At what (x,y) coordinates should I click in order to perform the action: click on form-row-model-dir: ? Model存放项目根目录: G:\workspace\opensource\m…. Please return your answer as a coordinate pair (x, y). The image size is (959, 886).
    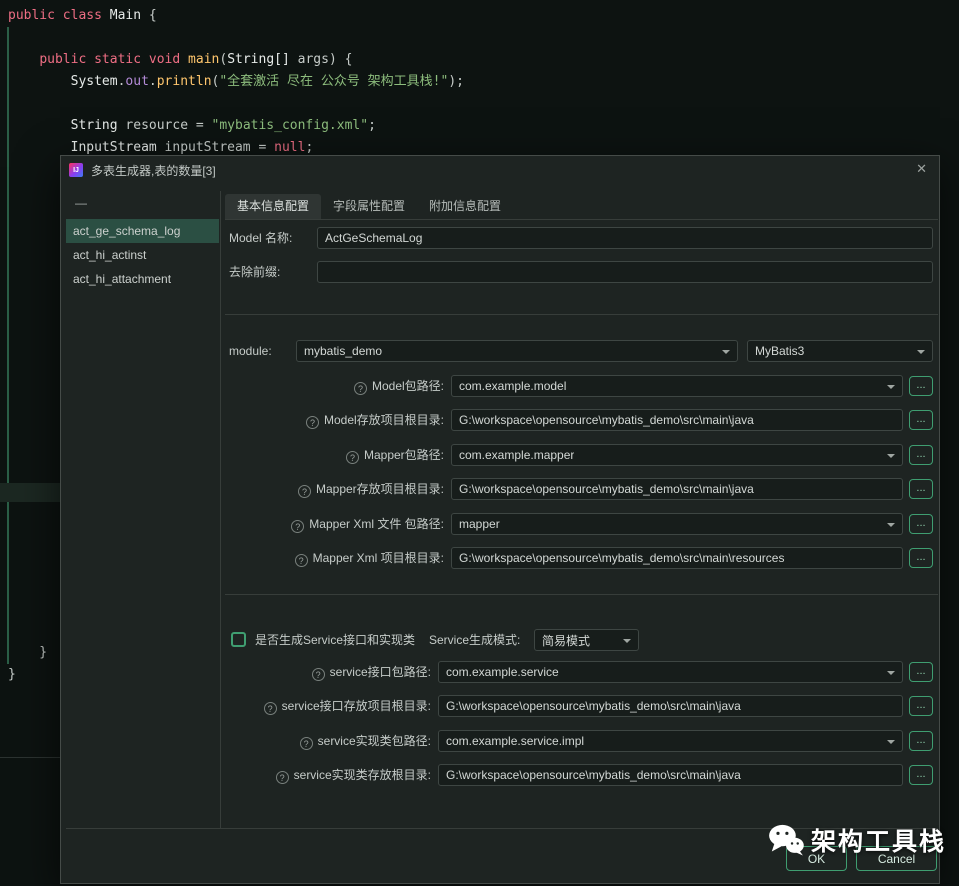
    Looking at the image, I should click on (581, 420).